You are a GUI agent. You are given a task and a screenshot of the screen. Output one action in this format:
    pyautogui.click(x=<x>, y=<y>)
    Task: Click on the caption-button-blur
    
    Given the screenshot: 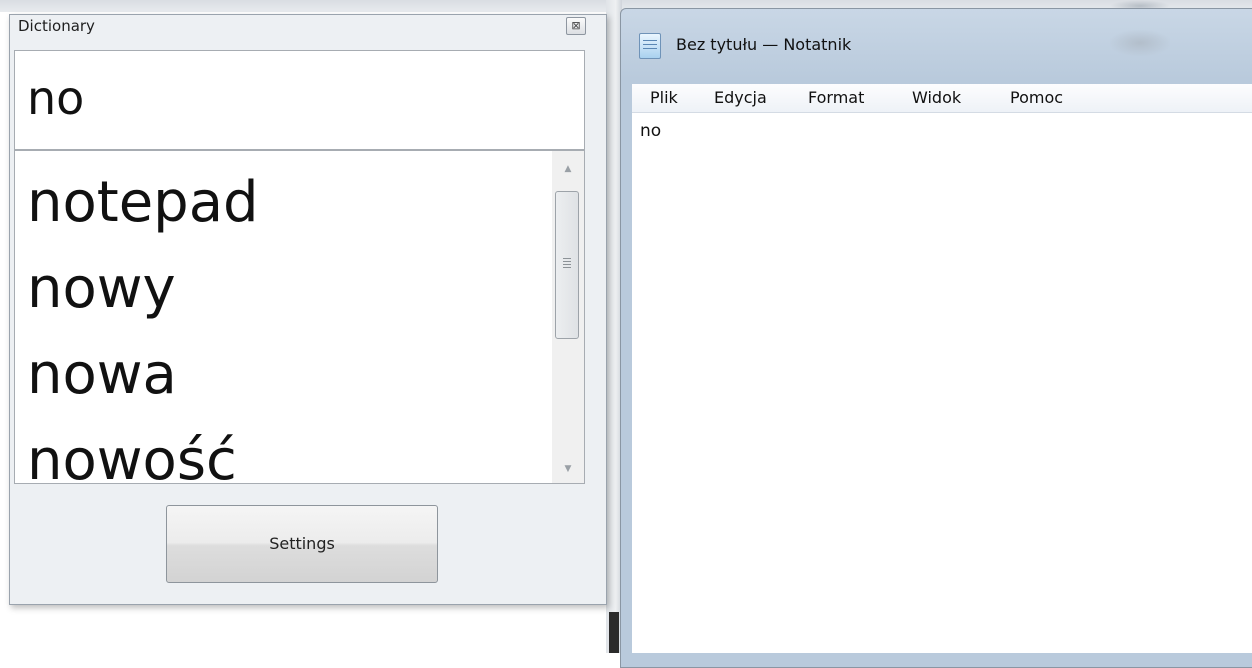 What is the action you would take?
    pyautogui.click(x=1140, y=43)
    